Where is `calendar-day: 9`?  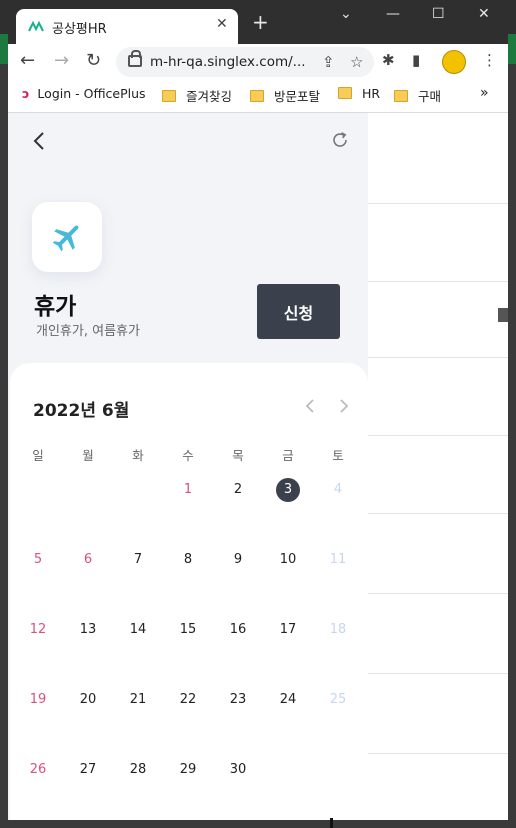 calendar-day: 9 is located at coordinates (238, 573).